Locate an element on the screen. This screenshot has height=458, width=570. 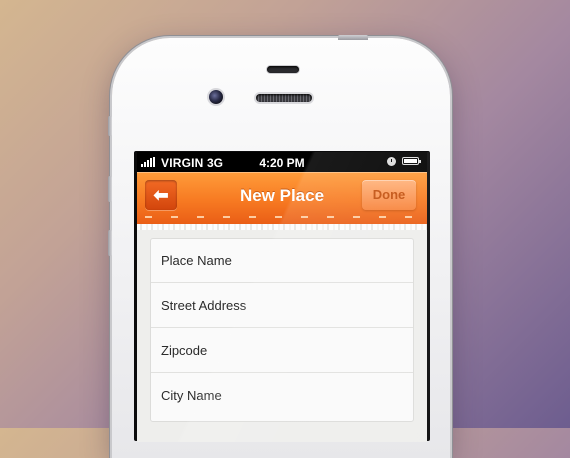
zipcode-field: Zipcode is located at coordinates (282, 351).